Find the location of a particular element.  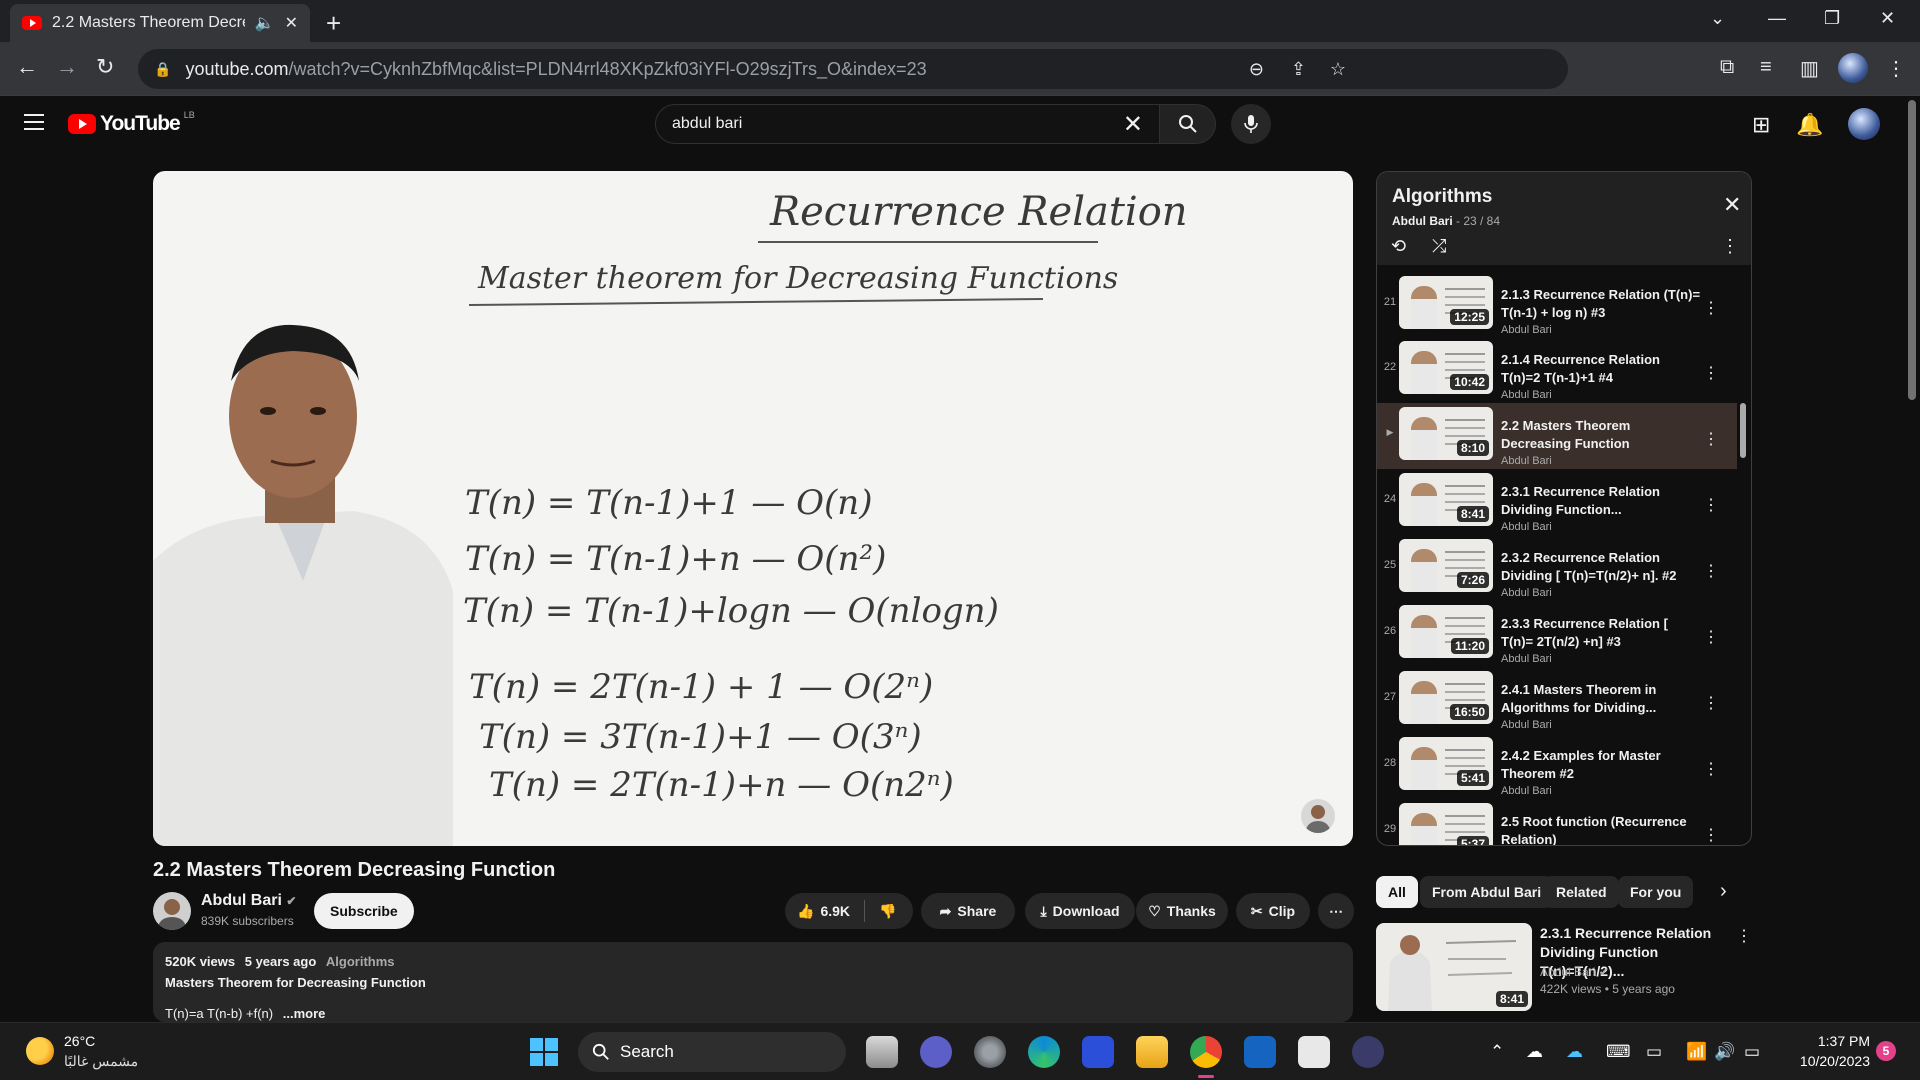

playlist-thumbnail: 8:10 is located at coordinates (1446, 433).